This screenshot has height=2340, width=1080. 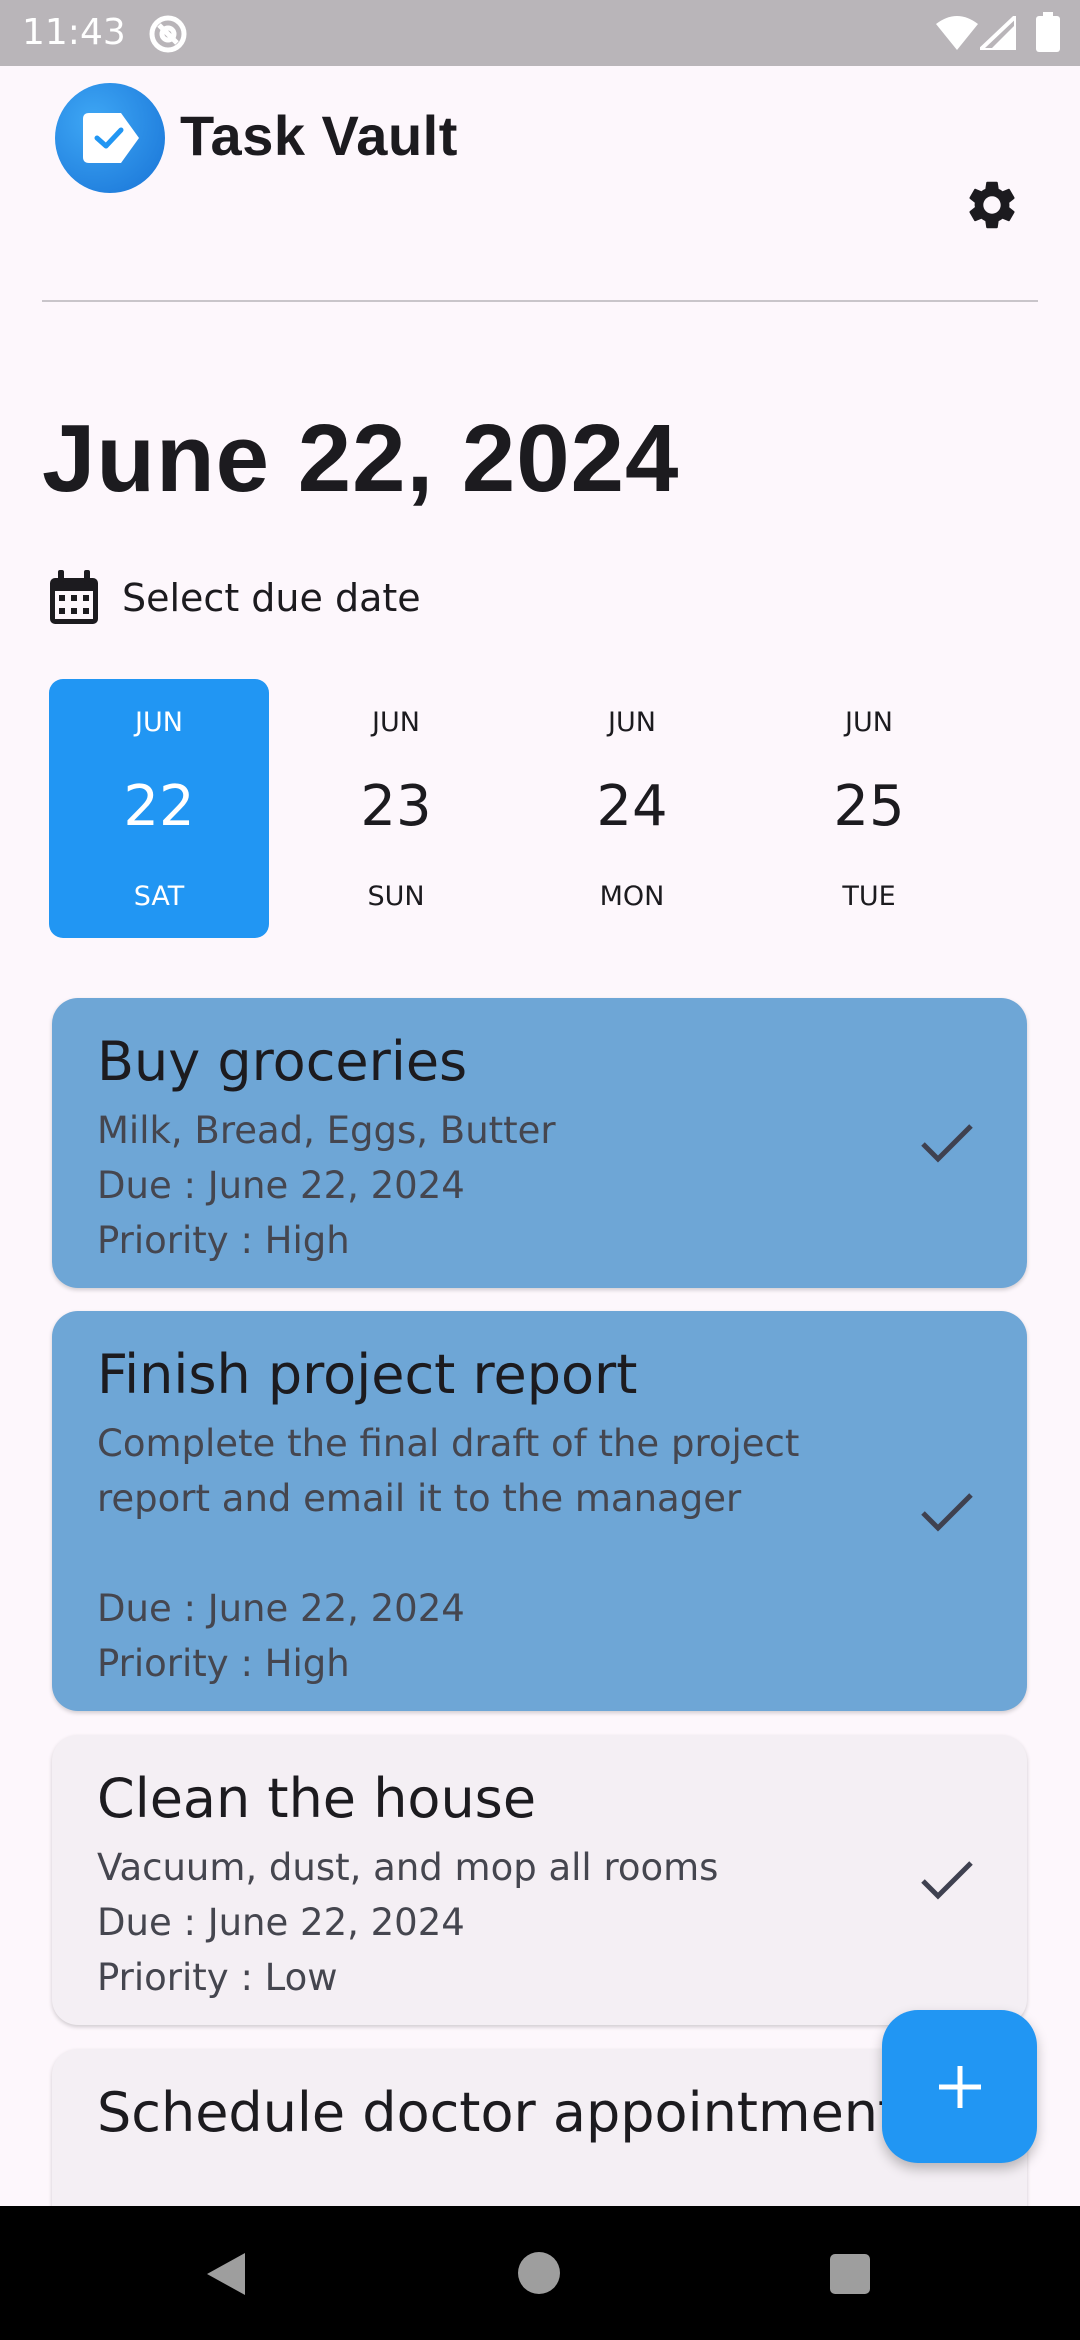 I want to click on task-priority: Priority : Low, so click(x=217, y=1977).